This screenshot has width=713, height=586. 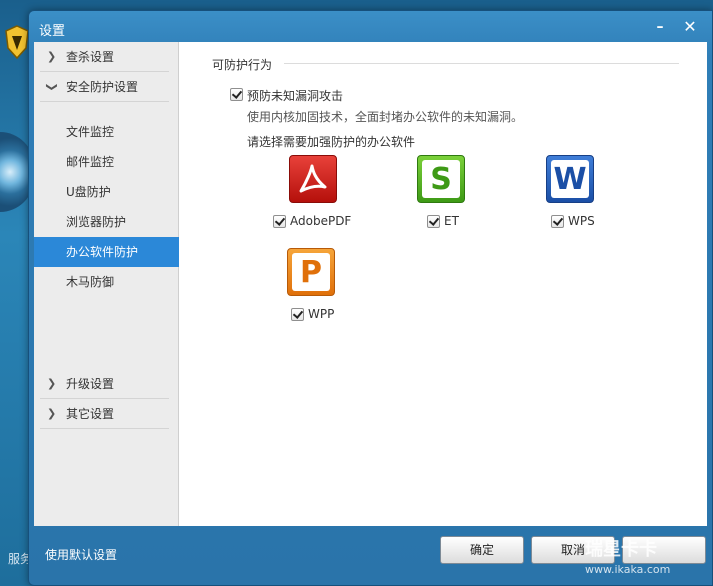 I want to click on sidebar-item-label: 办公软件防护, so click(x=102, y=252).